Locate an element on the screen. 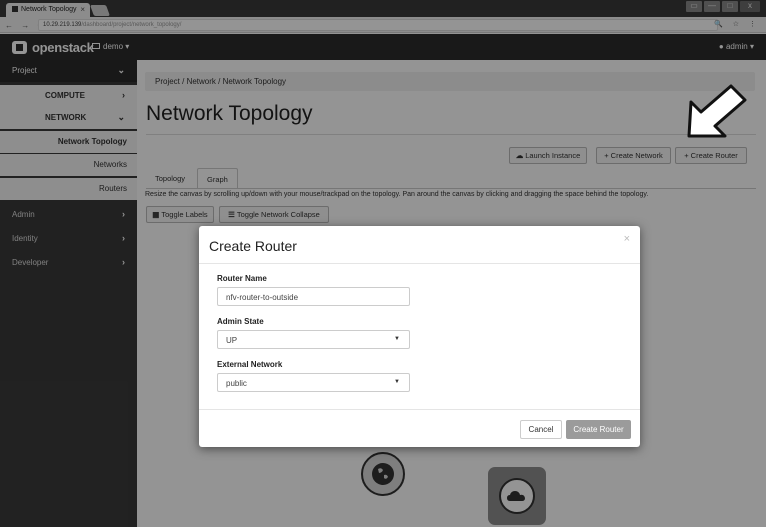 The width and height of the screenshot is (766, 527). admin-state-label: Admin State is located at coordinates (240, 321).